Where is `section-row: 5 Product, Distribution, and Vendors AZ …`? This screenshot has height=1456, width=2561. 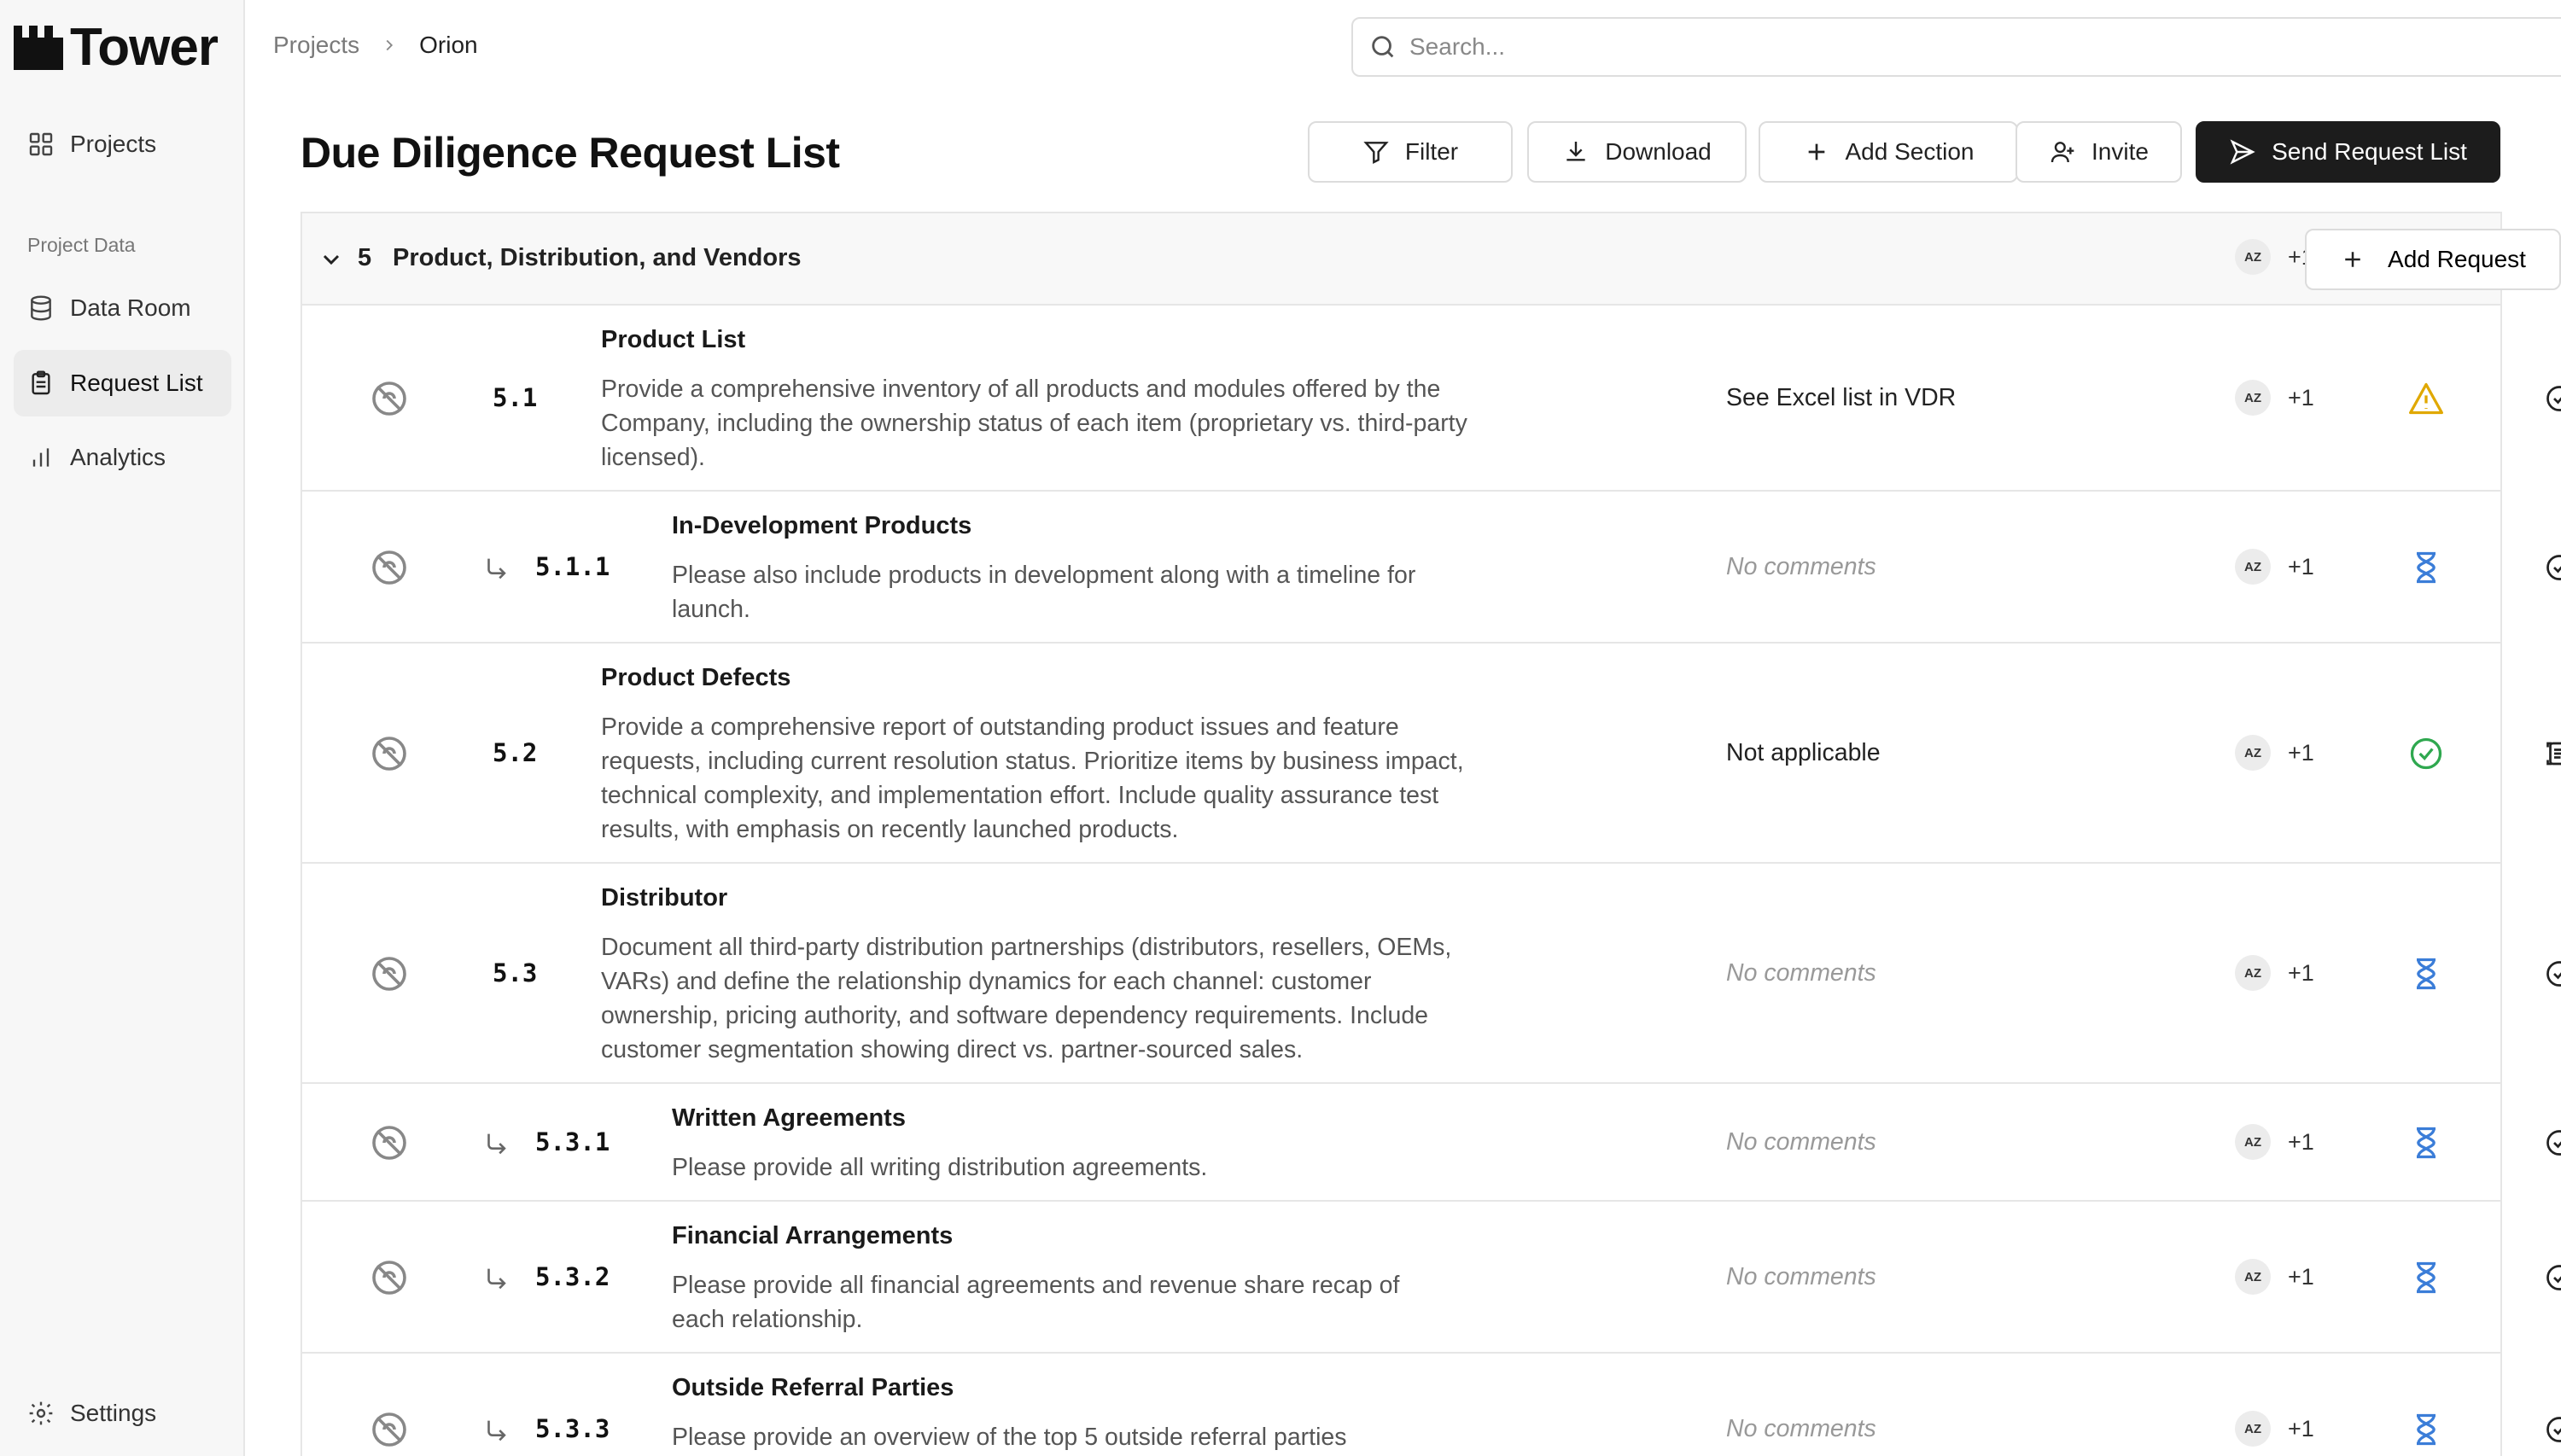
section-row: 5 Product, Distribution, and Vendors AZ … is located at coordinates (1431, 259).